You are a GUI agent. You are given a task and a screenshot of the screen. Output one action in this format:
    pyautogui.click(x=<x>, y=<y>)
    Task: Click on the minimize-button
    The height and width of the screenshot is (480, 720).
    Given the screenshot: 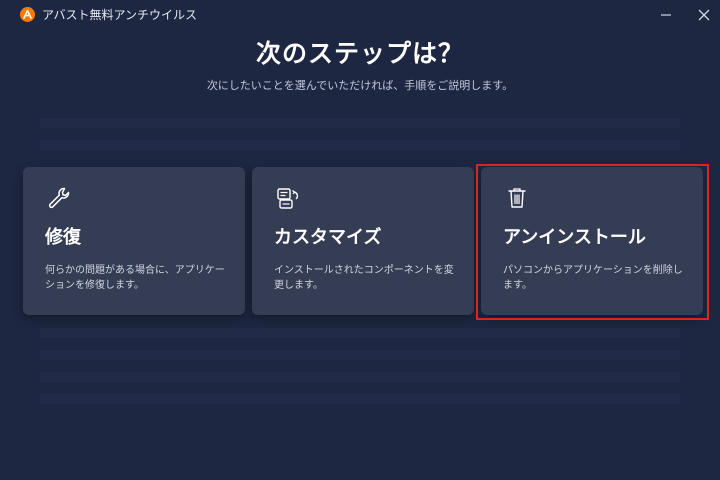 What is the action you would take?
    pyautogui.click(x=666, y=15)
    